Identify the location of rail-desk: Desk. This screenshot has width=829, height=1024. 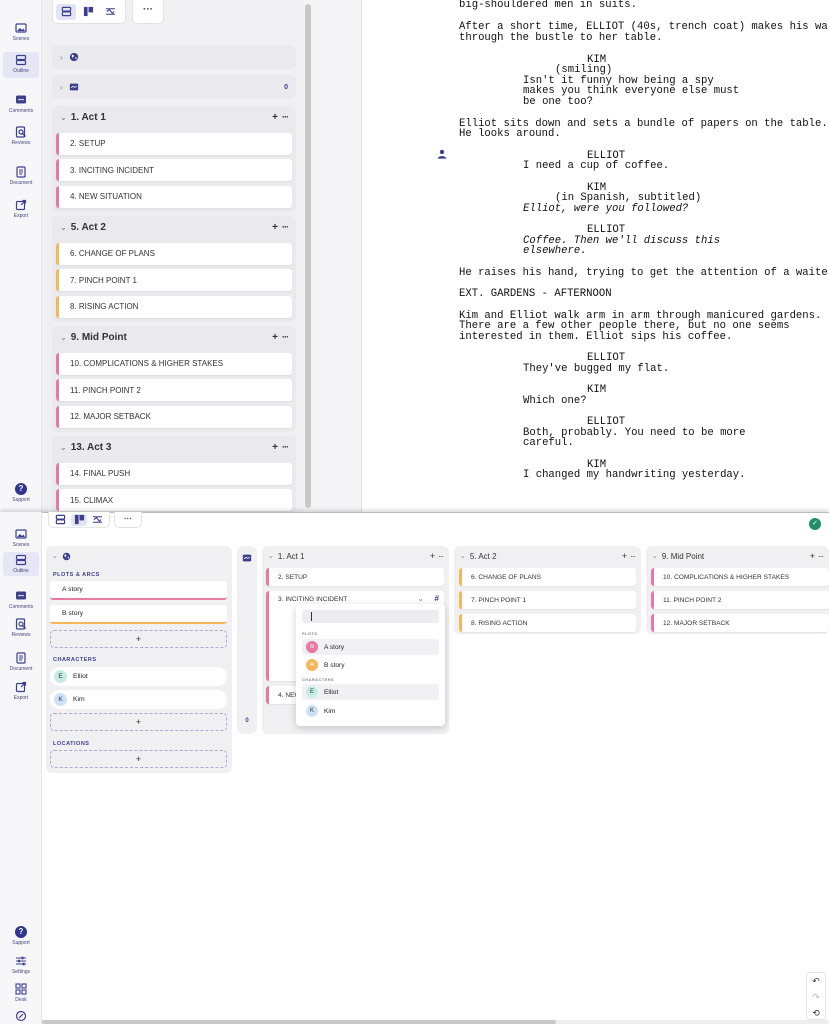
(21, 992).